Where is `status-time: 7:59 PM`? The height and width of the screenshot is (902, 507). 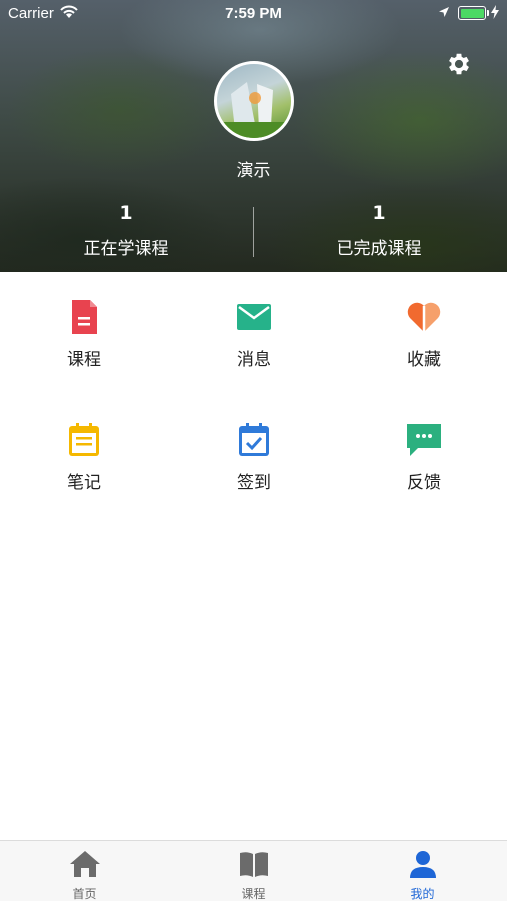
status-time: 7:59 PM is located at coordinates (253, 13).